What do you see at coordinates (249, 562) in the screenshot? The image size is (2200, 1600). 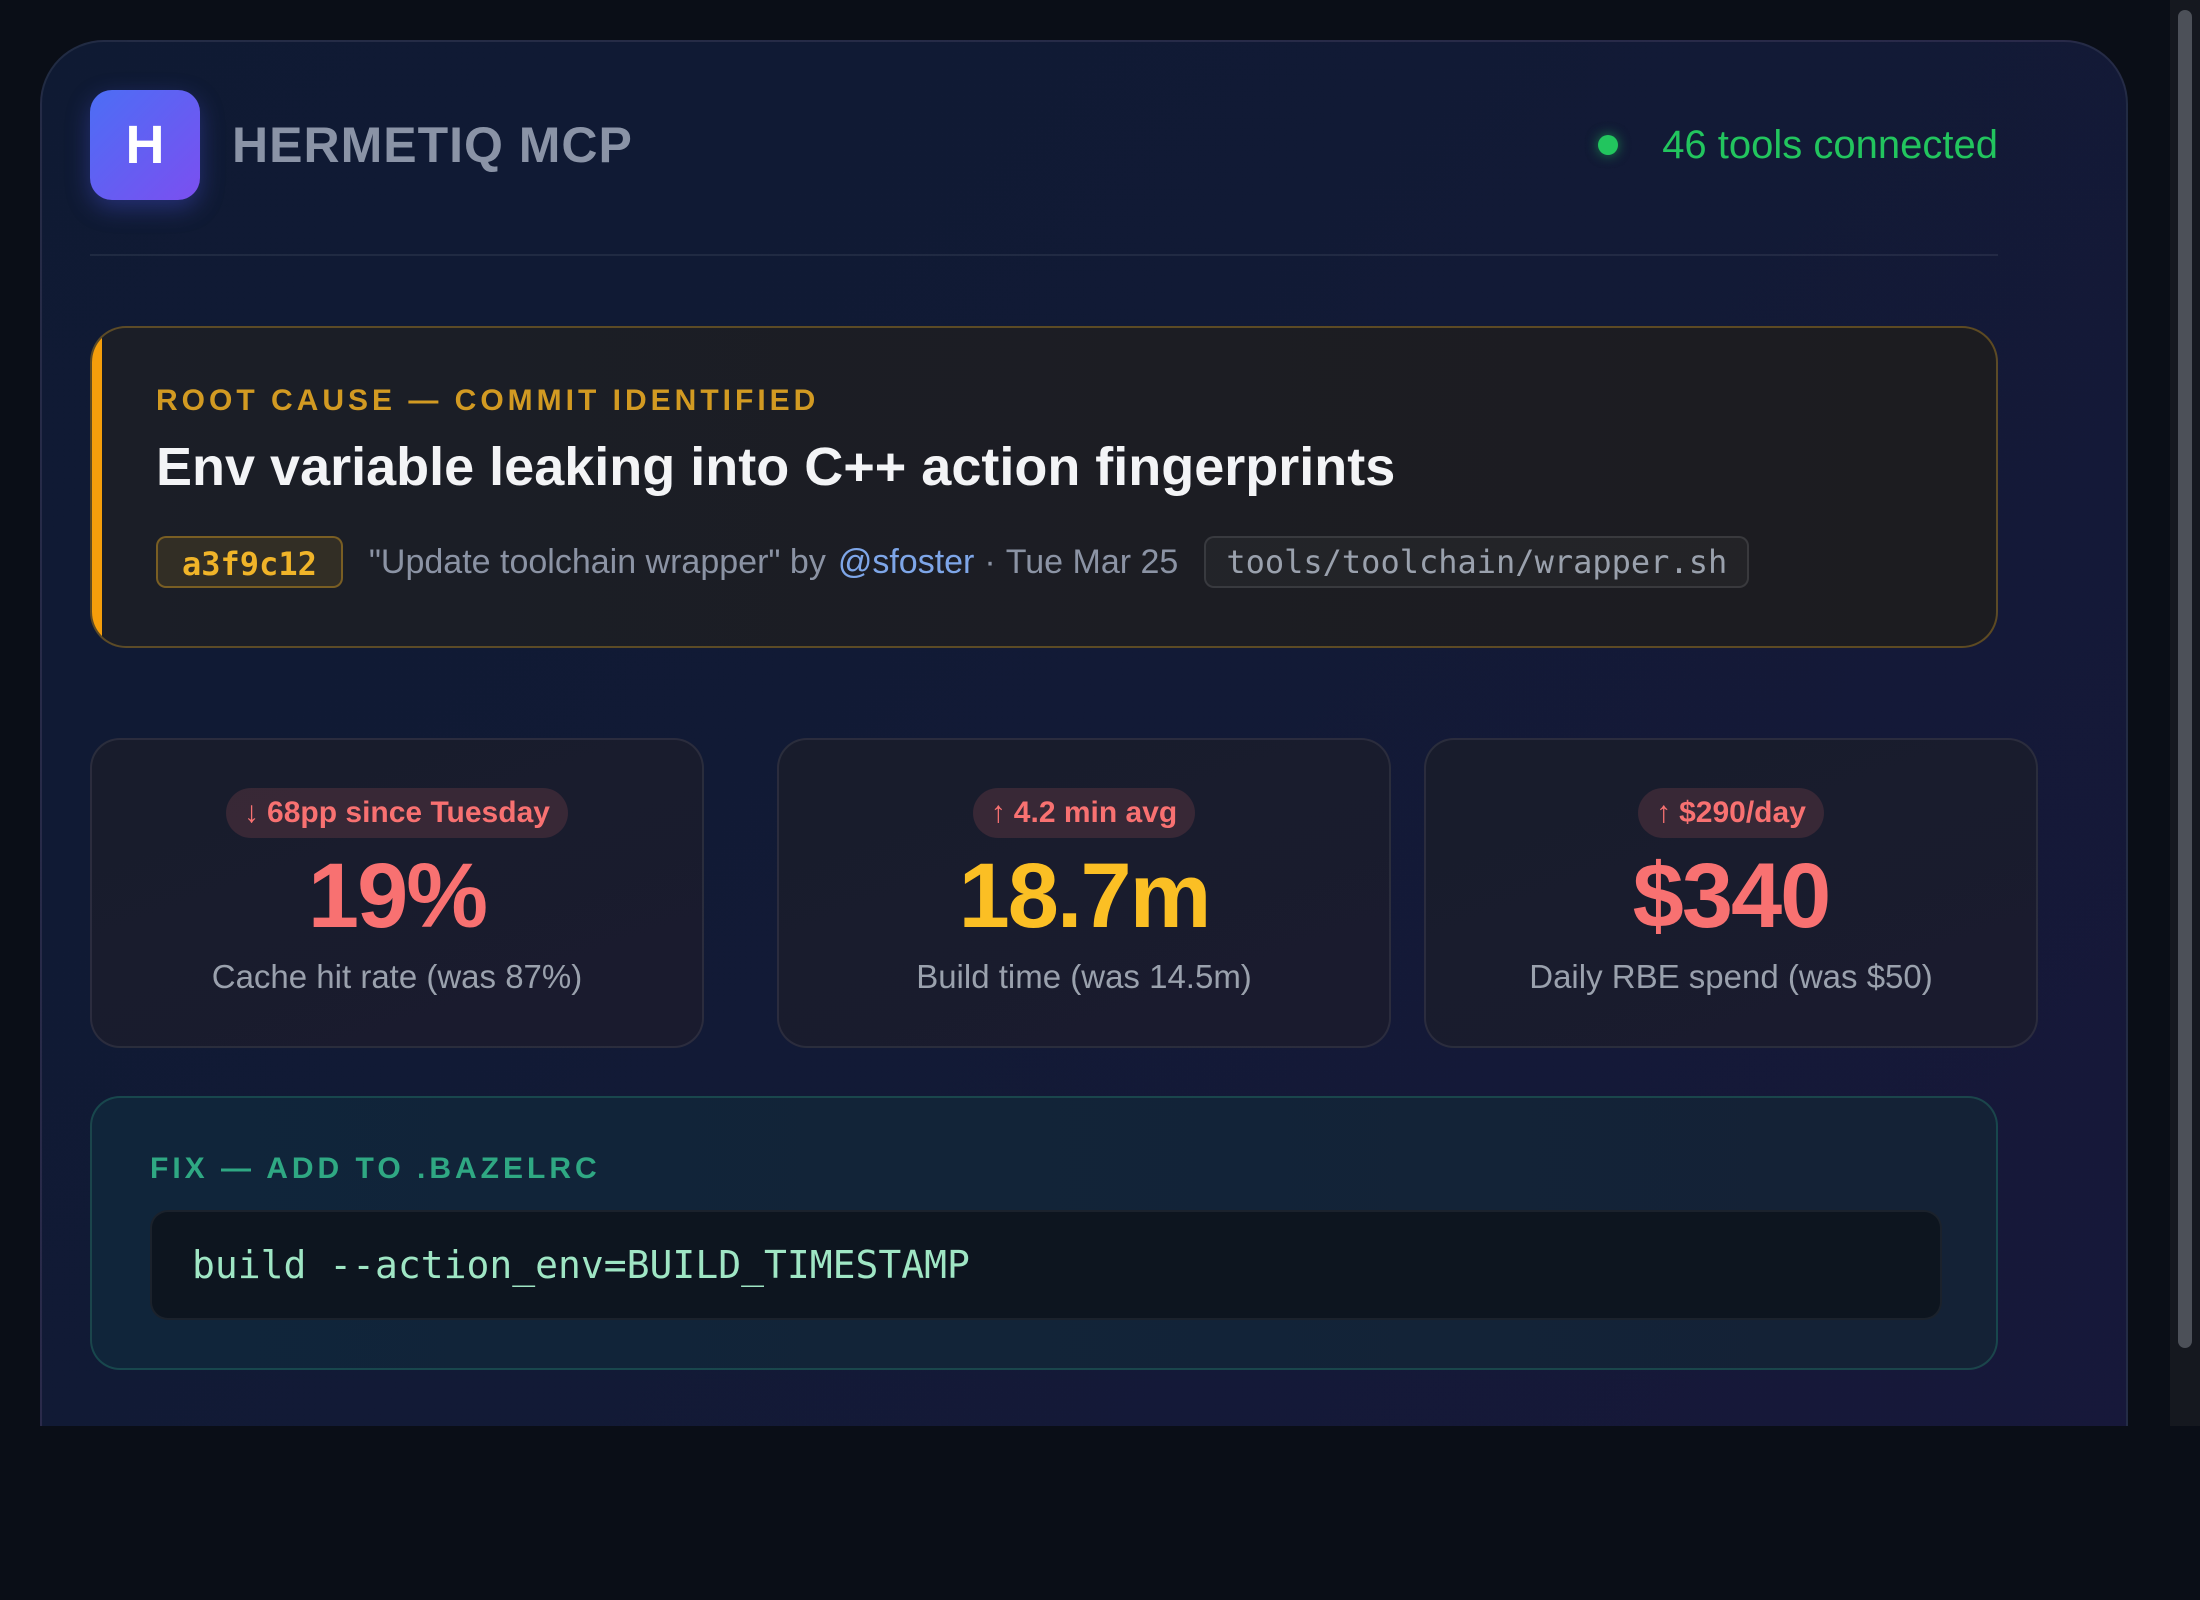 I see `commit-sha-badge: a3f9c12` at bounding box center [249, 562].